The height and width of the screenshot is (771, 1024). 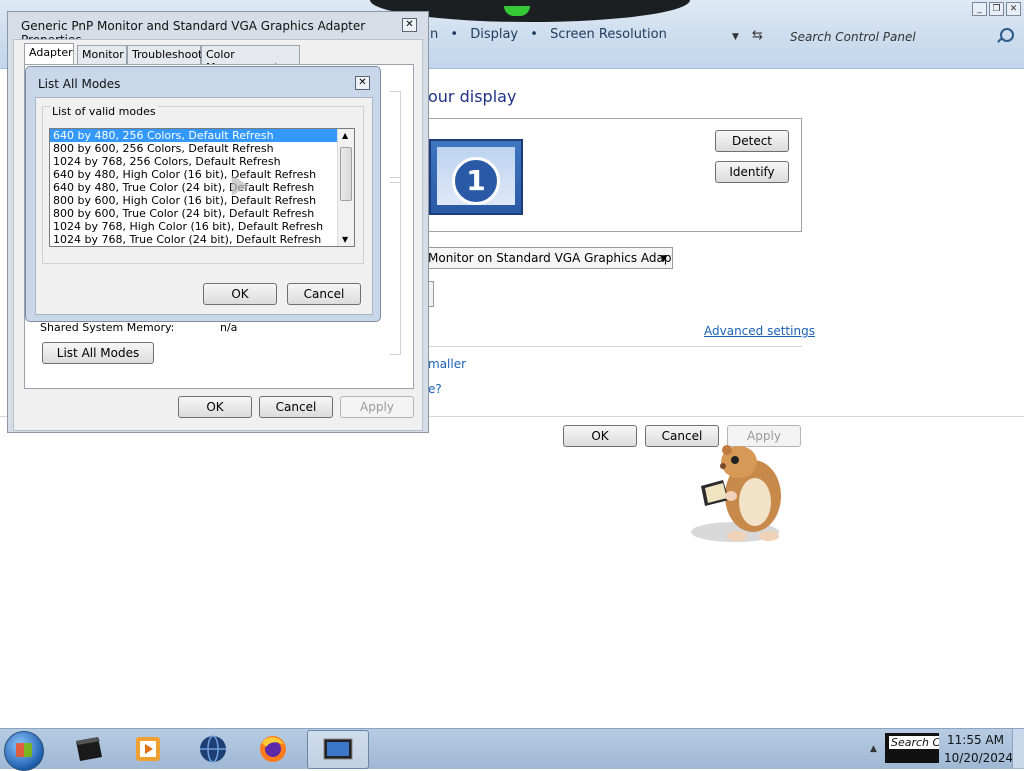 What do you see at coordinates (434, 34) in the screenshot?
I see `breadcrumb-partial: n` at bounding box center [434, 34].